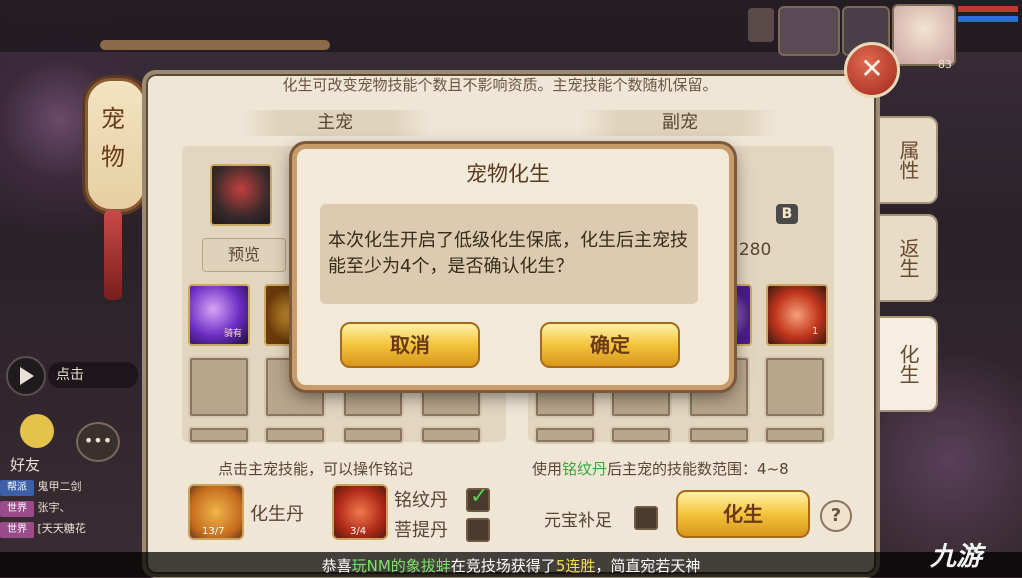 The width and height of the screenshot is (1022, 578). I want to click on option-inscription-checkbox, so click(478, 498).